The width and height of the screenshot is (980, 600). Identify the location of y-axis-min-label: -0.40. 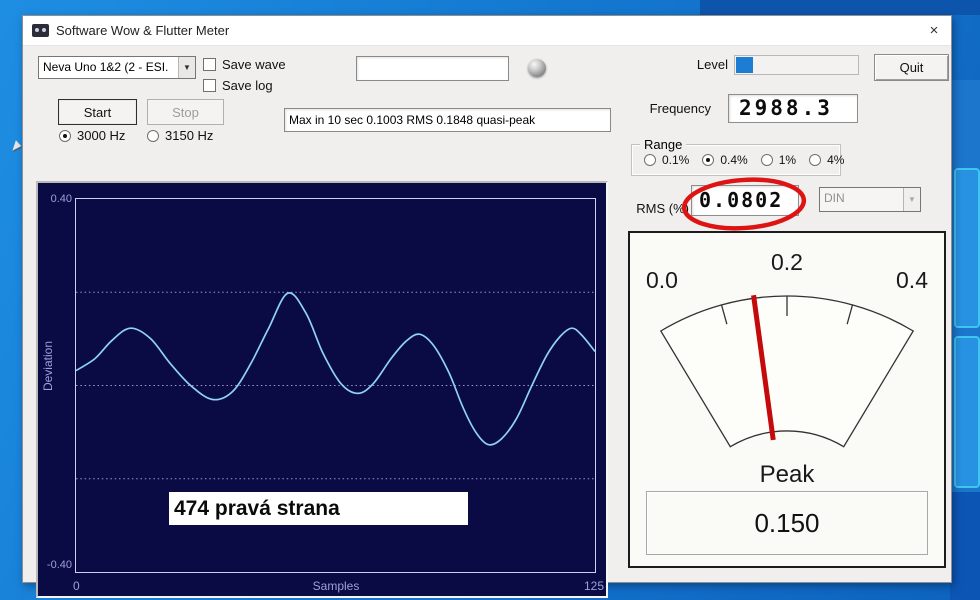
(59, 565).